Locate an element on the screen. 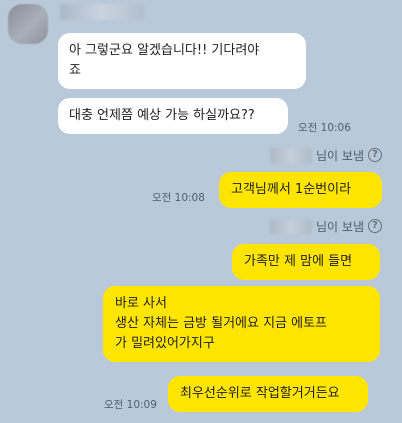 This screenshot has height=423, width=402. outgoing-message-3: 바로 사서 생산 자체는 금방 될거에요 지금 에토프 가 밀려있어가지구 is located at coordinates (241, 324).